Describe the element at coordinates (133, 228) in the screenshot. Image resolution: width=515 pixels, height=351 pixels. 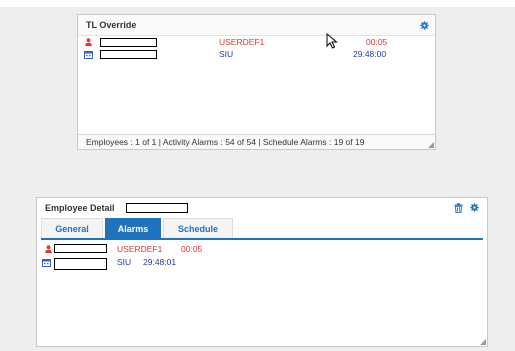
I see `tab-alarms: Alarms` at that location.